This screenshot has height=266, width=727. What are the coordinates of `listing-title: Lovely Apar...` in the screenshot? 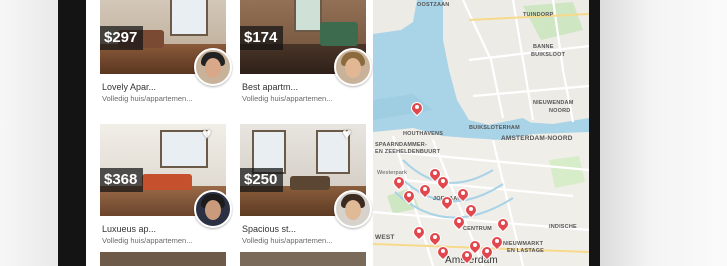 It's located at (129, 87).